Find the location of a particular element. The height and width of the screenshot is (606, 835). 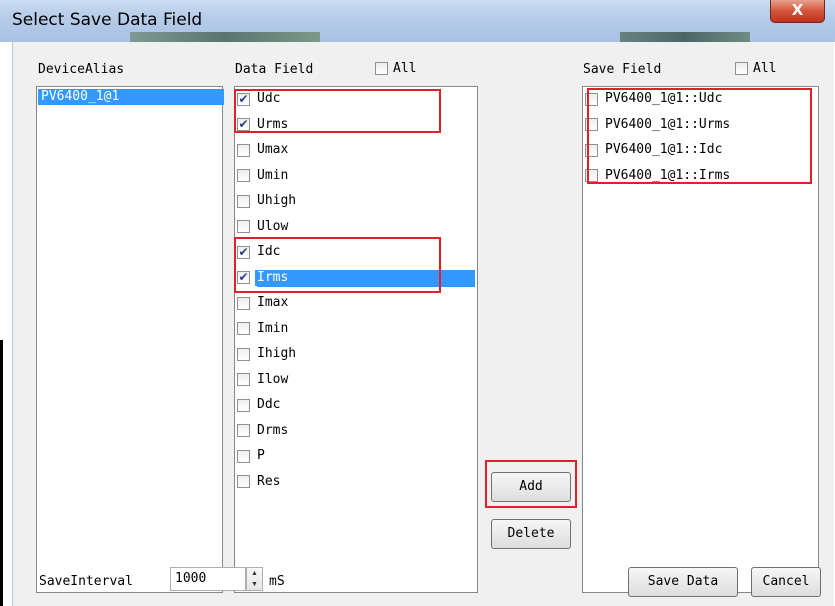

data-field-item: Res is located at coordinates (259, 482).